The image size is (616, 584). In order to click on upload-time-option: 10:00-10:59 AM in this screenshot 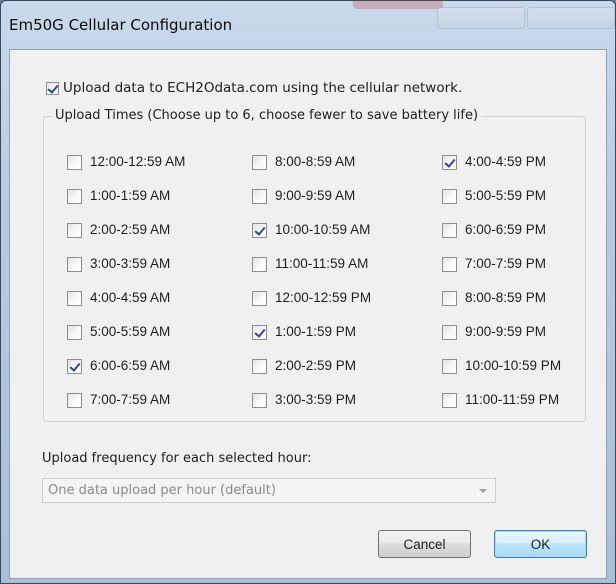, I will do `click(311, 239)`.